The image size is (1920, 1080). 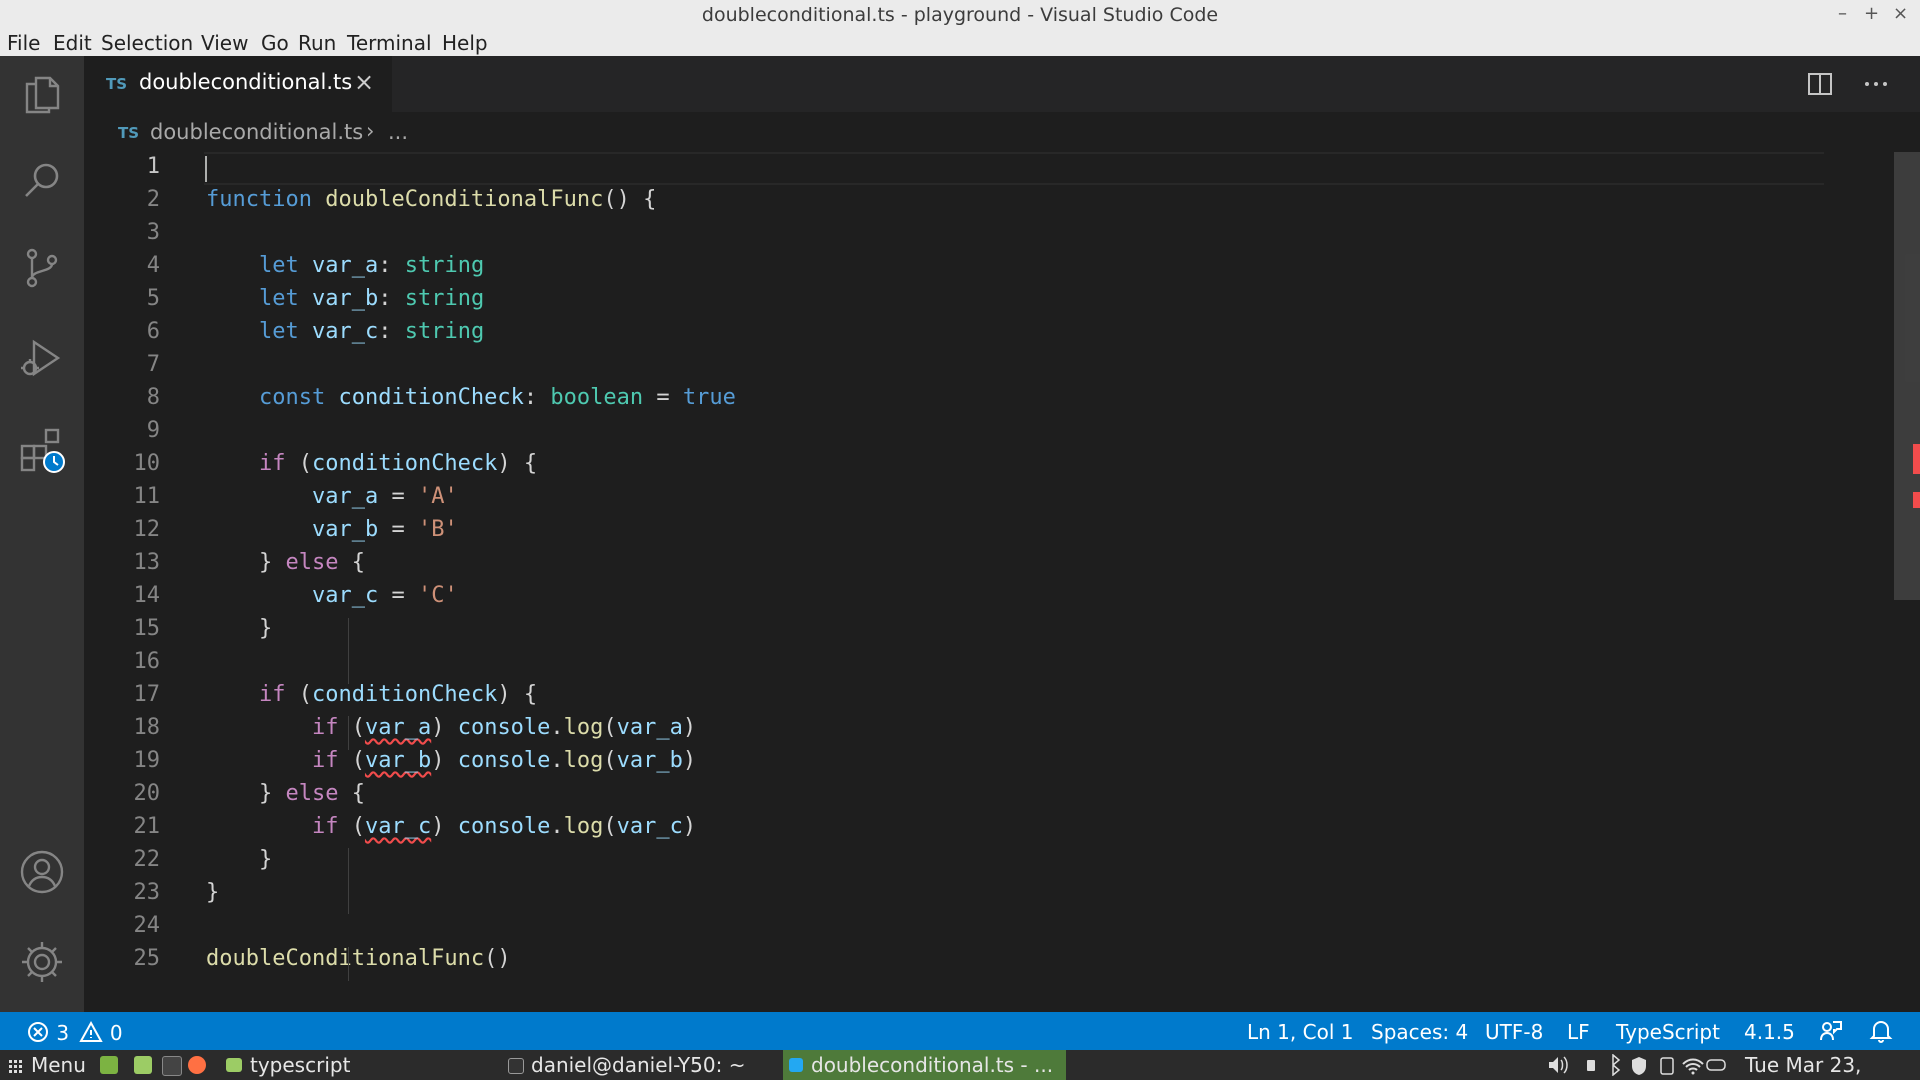 What do you see at coordinates (1876, 86) in the screenshot?
I see `more-actions-icon` at bounding box center [1876, 86].